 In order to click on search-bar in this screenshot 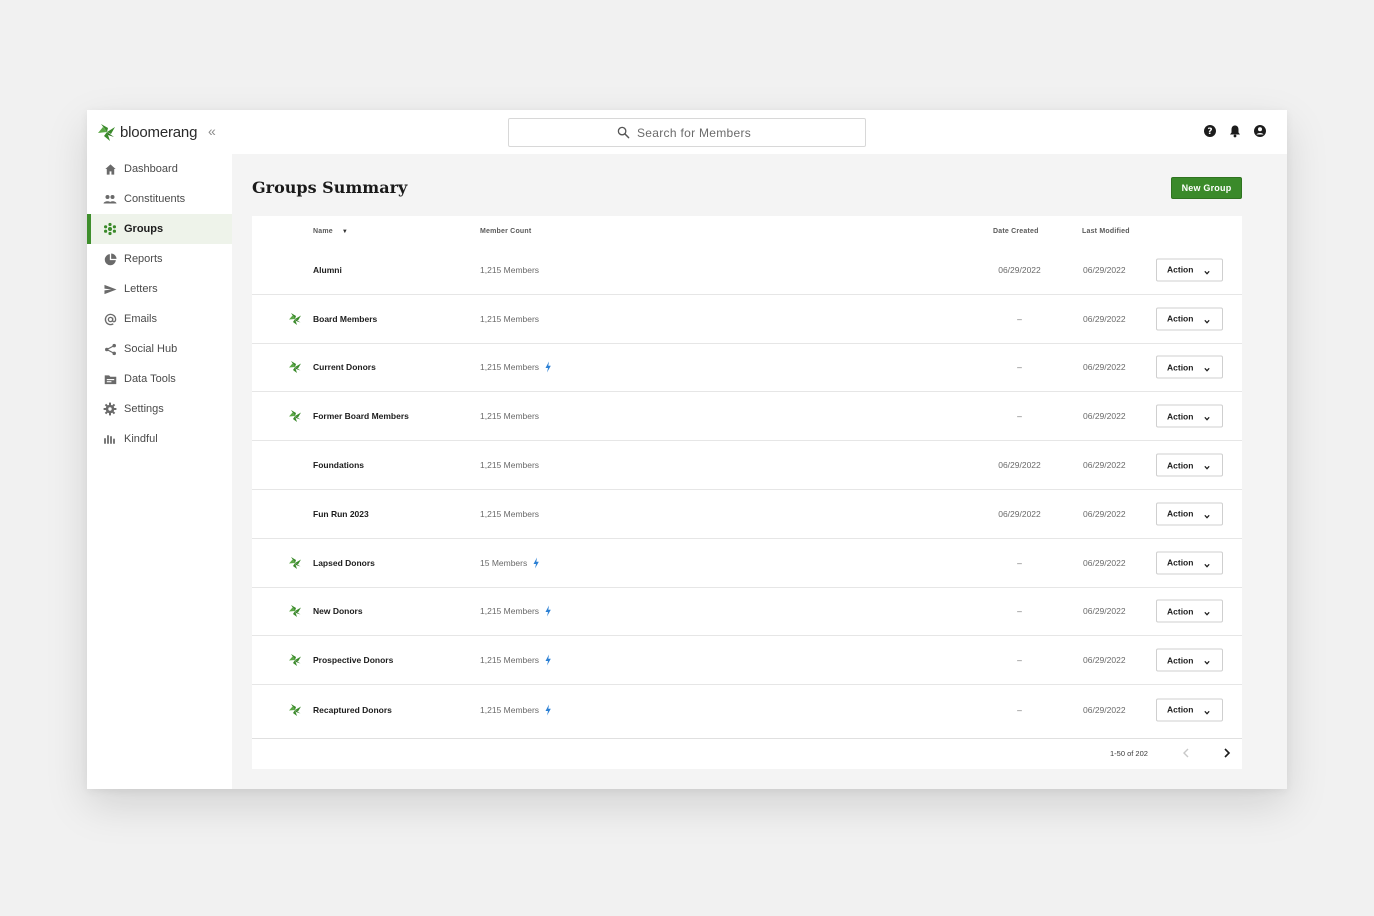, I will do `click(687, 132)`.